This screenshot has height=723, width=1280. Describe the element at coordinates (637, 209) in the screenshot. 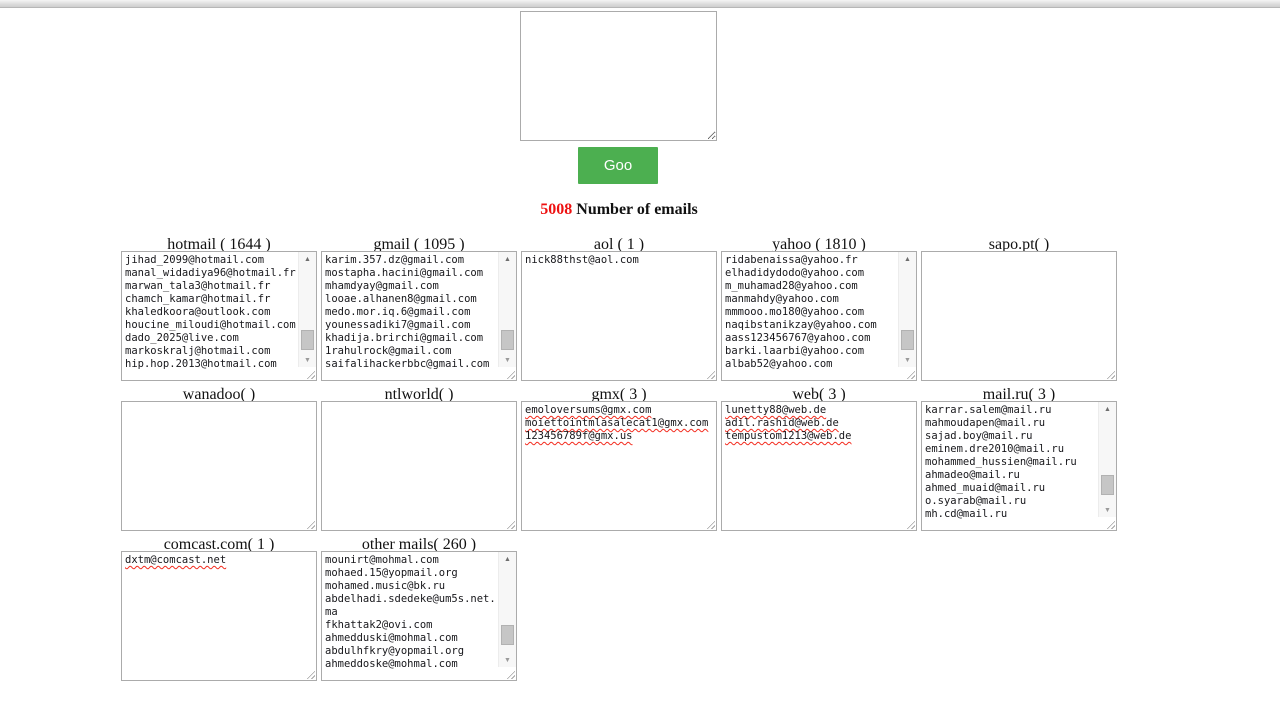

I see `email-count-label: Number of emails` at that location.